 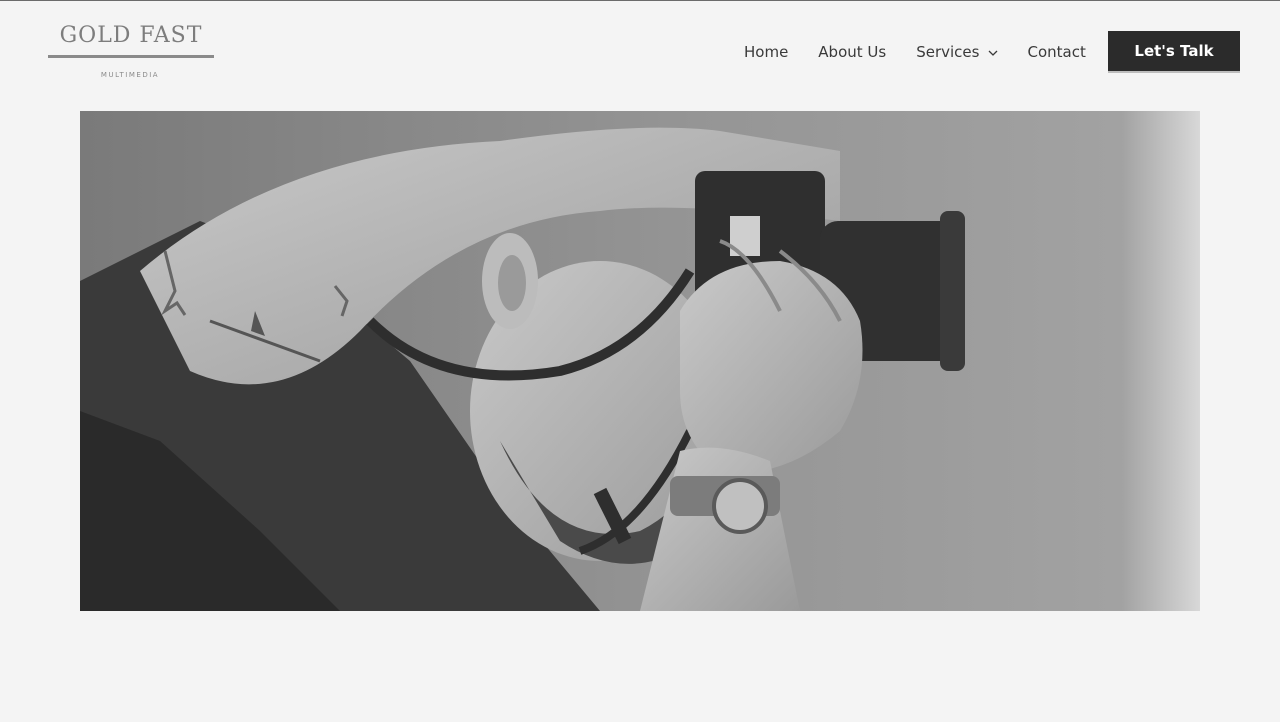 What do you see at coordinates (915, 52) in the screenshot?
I see `main-nav: Home About Us Services Contact` at bounding box center [915, 52].